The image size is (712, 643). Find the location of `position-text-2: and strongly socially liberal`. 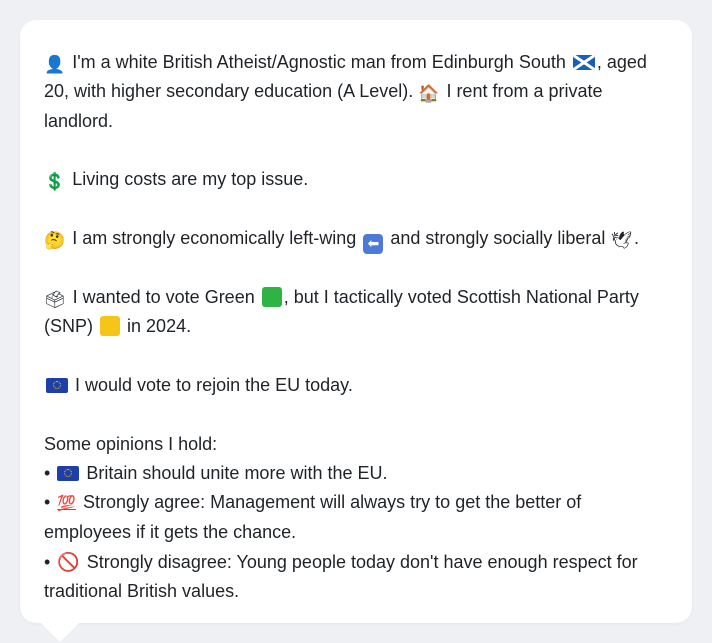

position-text-2: and strongly socially liberal is located at coordinates (498, 237).